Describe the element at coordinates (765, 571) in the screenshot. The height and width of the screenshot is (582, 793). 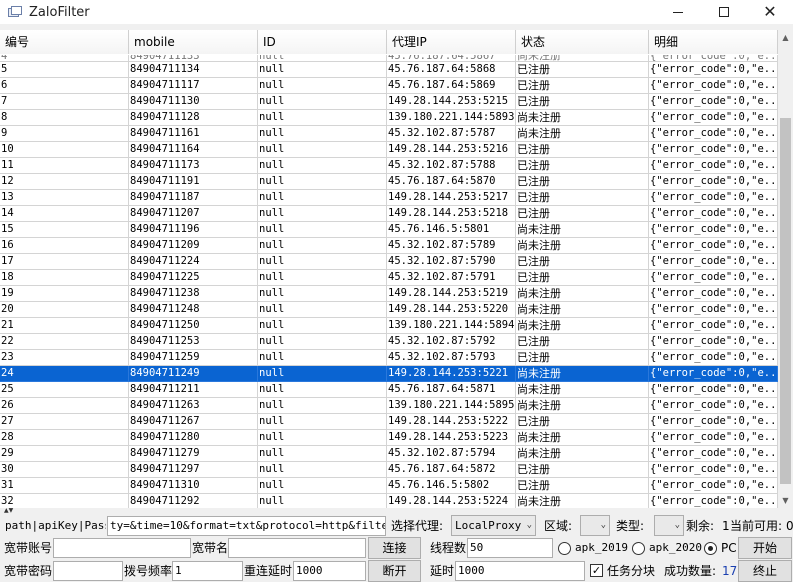
I see `stop-button: 终止` at that location.